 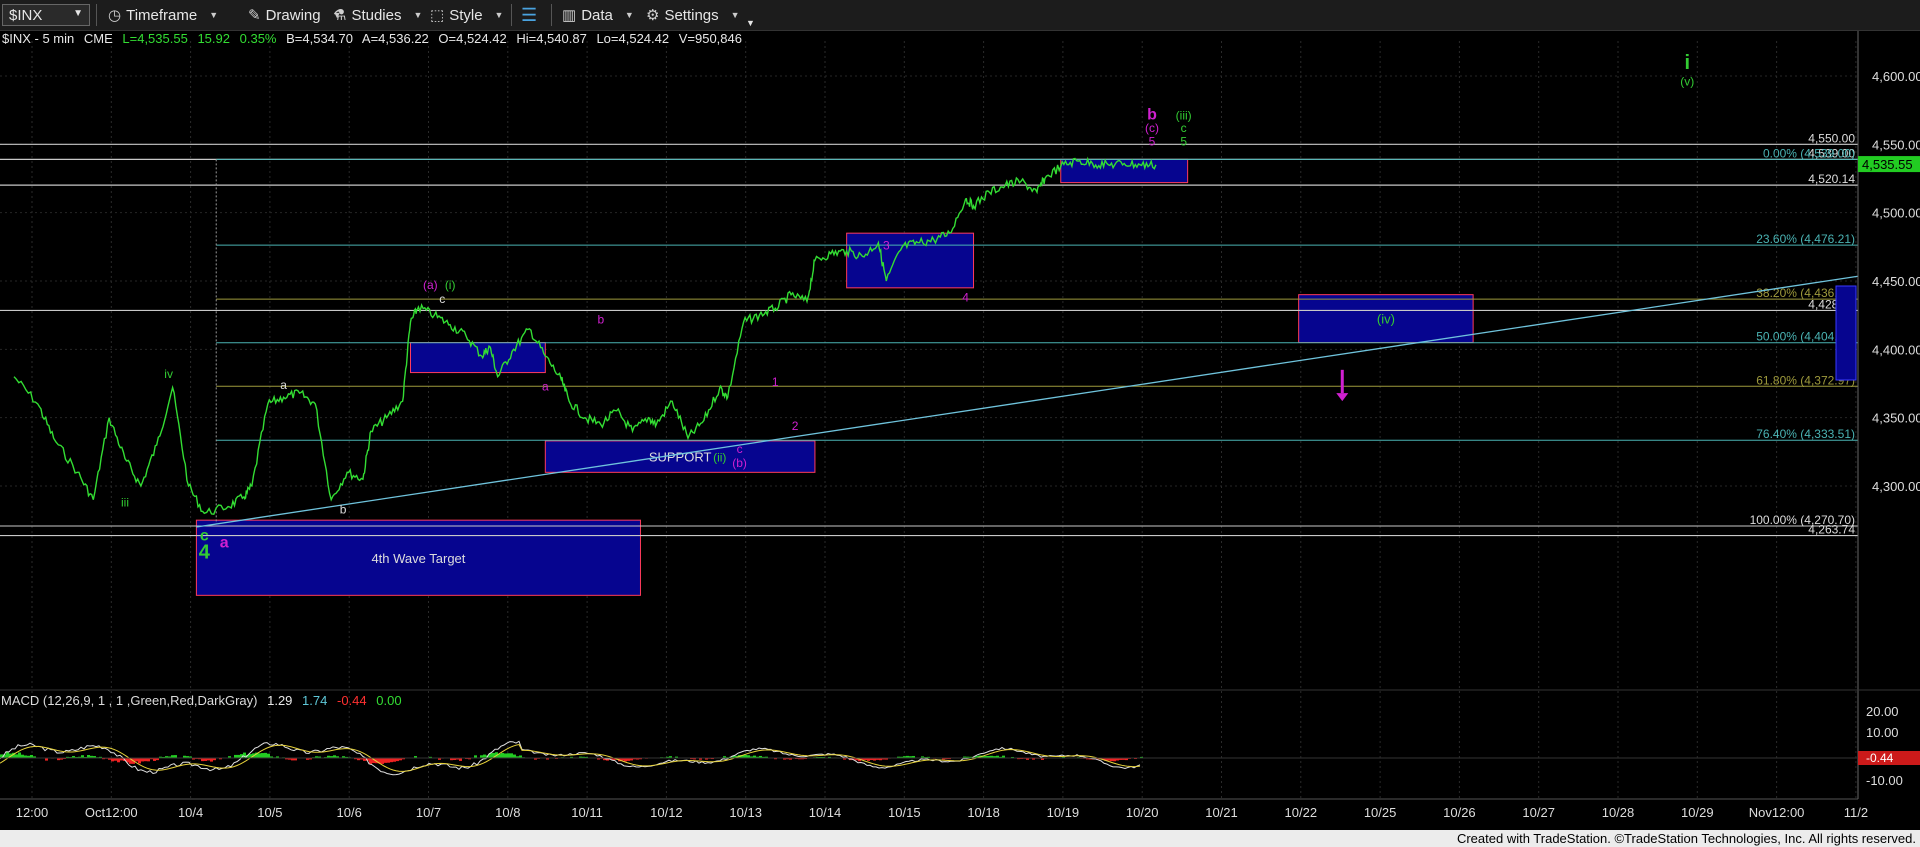 I want to click on symbol-input: $INX ▼, so click(x=46, y=15).